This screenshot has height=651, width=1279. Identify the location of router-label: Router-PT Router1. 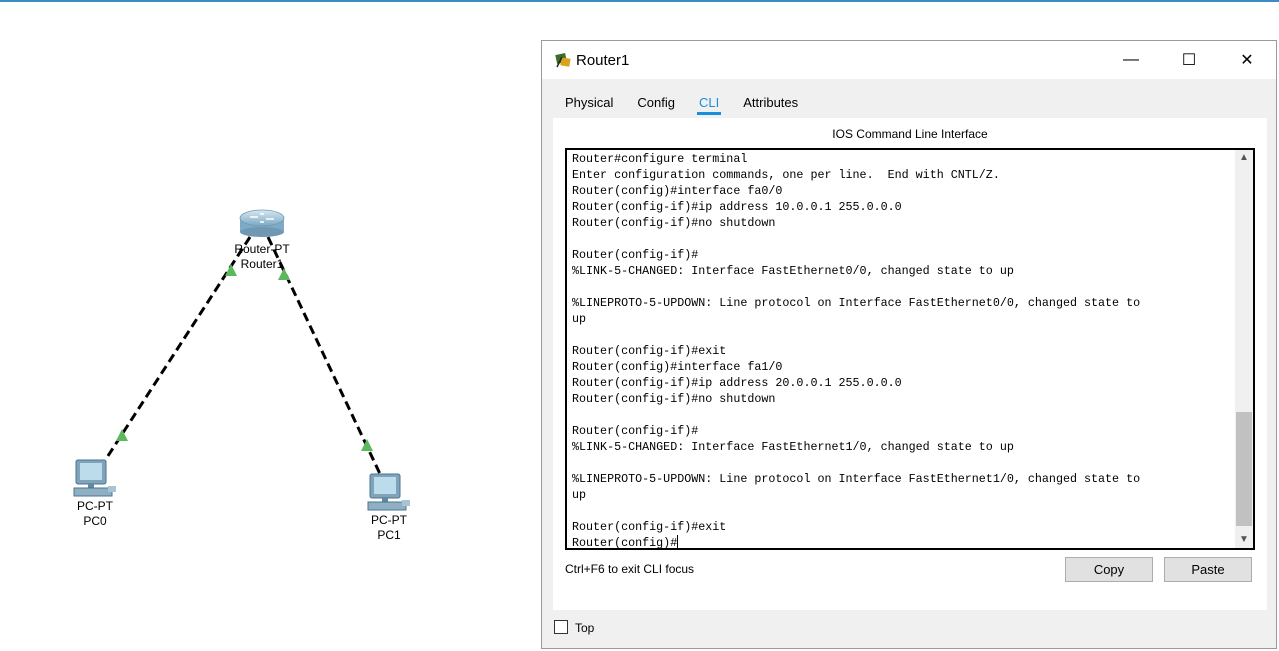
(262, 257).